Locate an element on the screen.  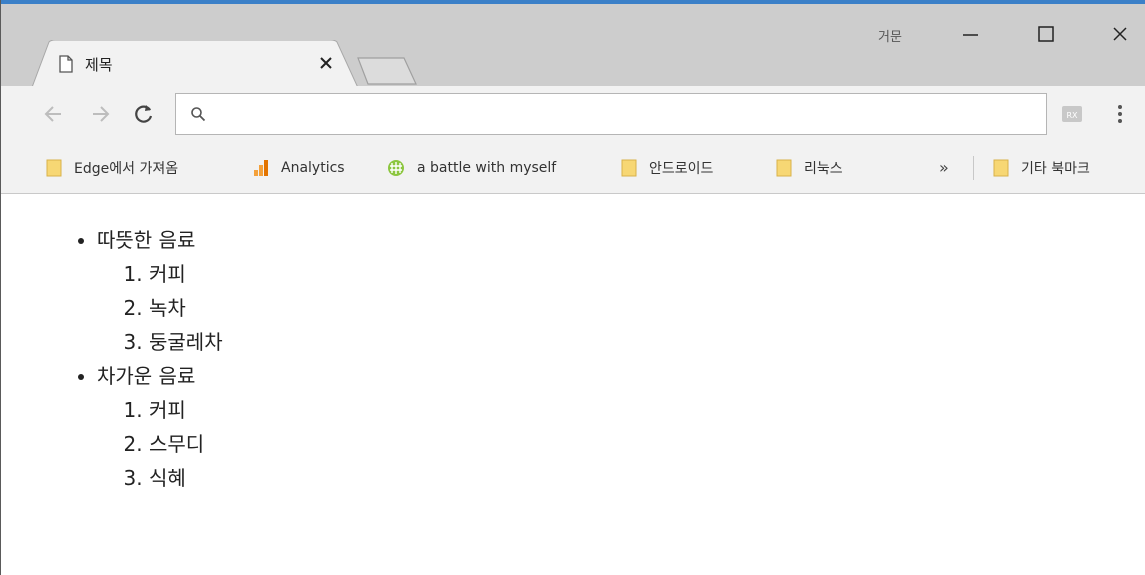
extension-icon: RX is located at coordinates (1072, 114).